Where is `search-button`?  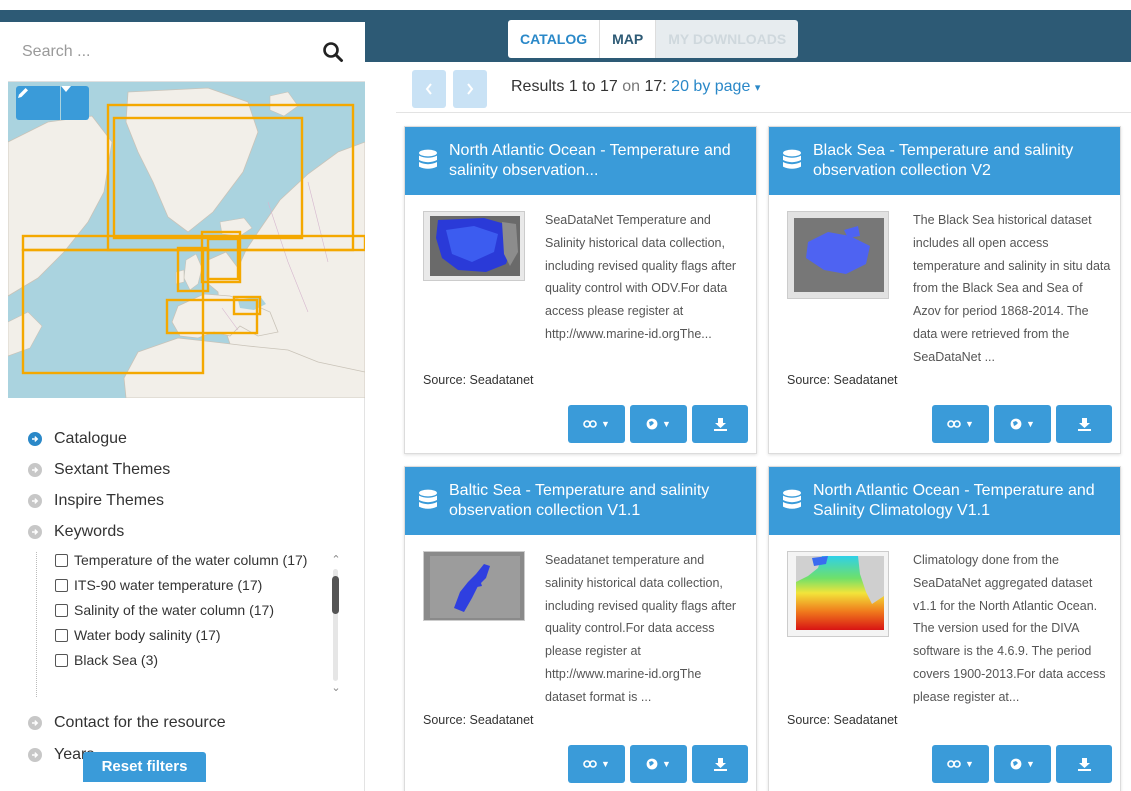 search-button is located at coordinates (333, 52).